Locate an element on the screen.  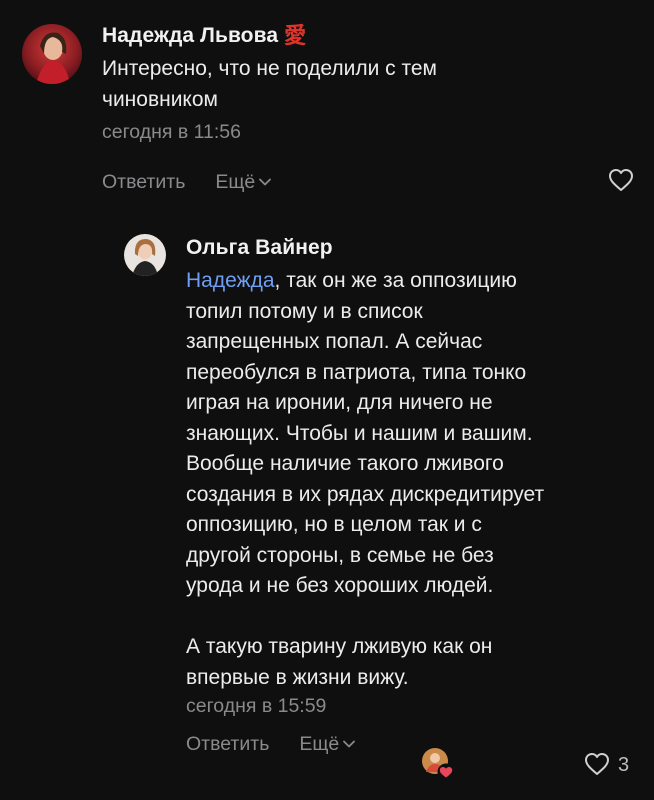
reactor-avatar-heart-icon is located at coordinates (438, 764).